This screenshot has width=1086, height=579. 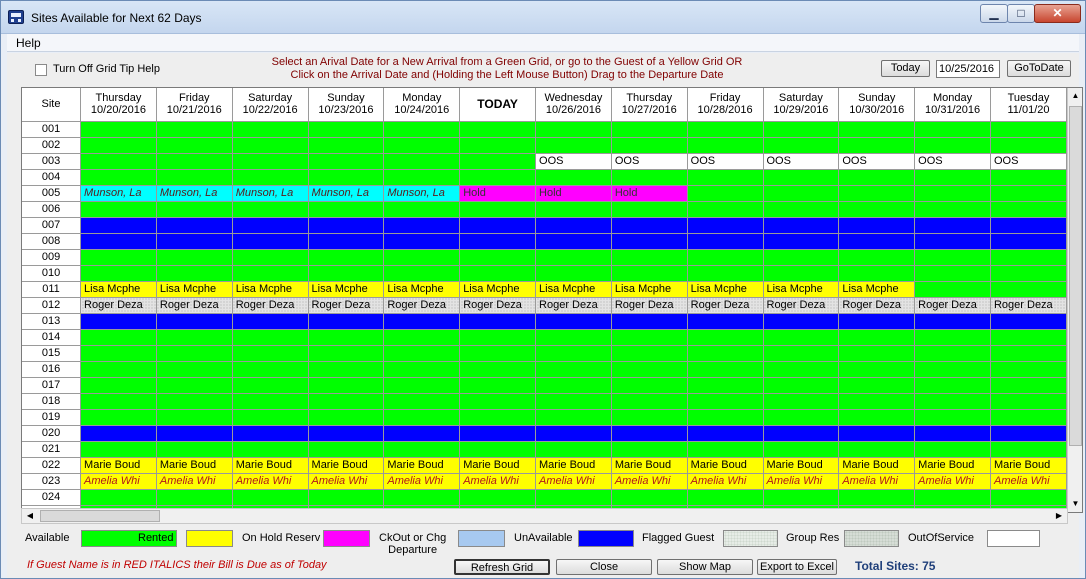 I want to click on maximize-button: □, so click(x=1021, y=13).